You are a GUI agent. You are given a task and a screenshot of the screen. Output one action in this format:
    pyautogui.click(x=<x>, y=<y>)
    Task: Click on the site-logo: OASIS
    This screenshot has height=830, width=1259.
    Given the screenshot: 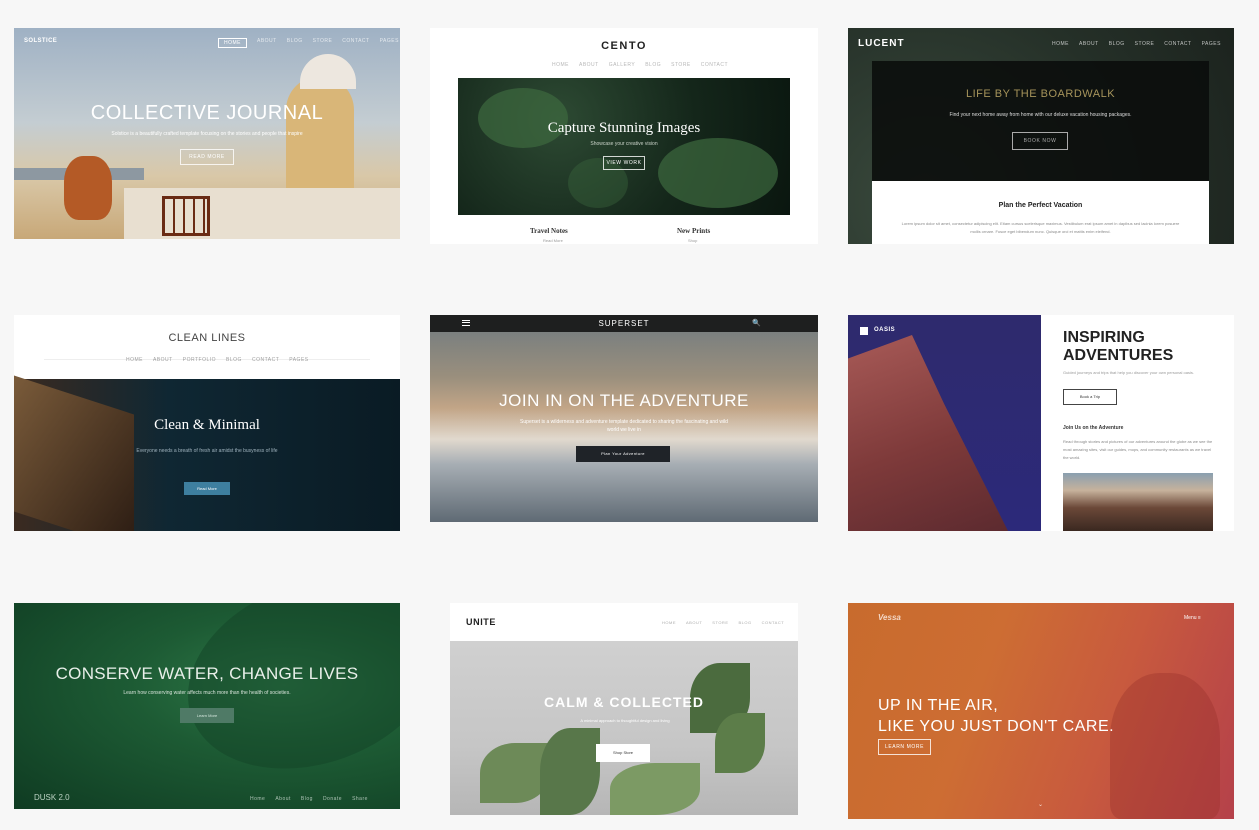 What is the action you would take?
    pyautogui.click(x=884, y=330)
    